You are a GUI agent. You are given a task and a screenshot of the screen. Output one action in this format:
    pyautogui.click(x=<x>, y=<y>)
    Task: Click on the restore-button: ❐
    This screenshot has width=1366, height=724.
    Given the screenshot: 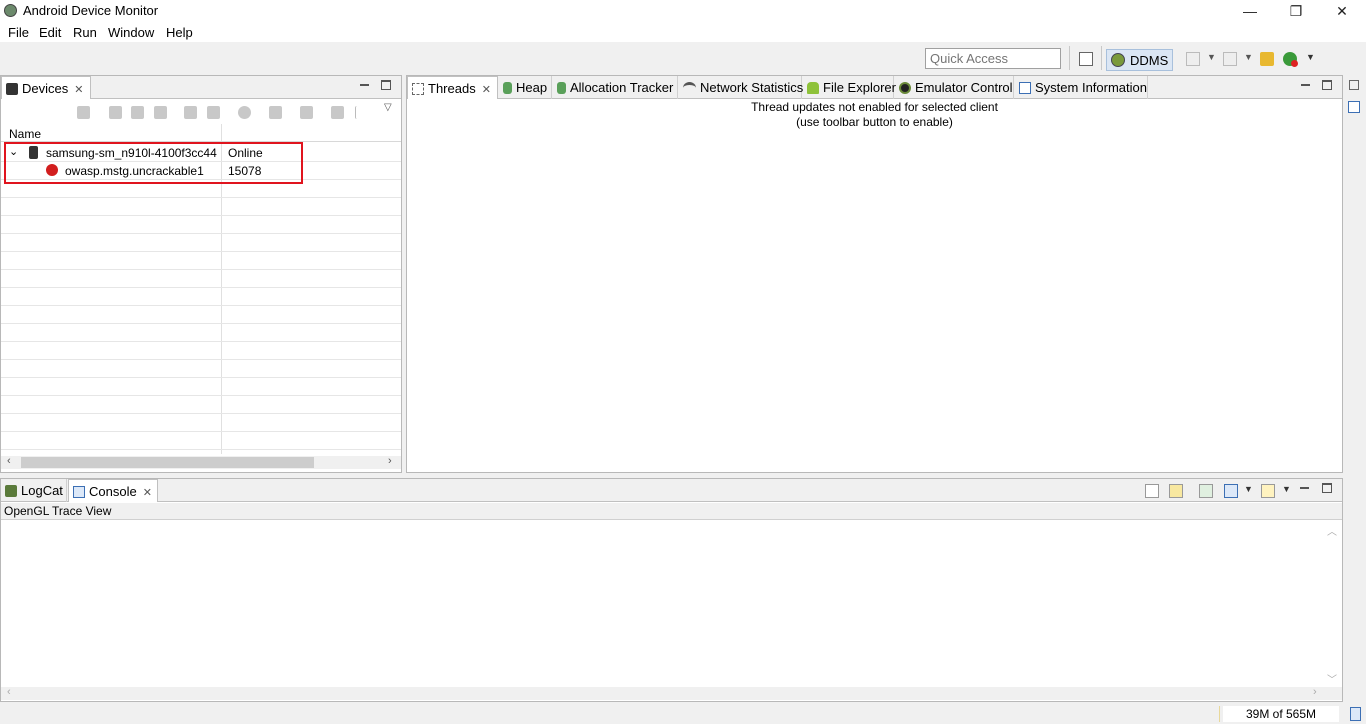 What is the action you would take?
    pyautogui.click(x=1296, y=11)
    